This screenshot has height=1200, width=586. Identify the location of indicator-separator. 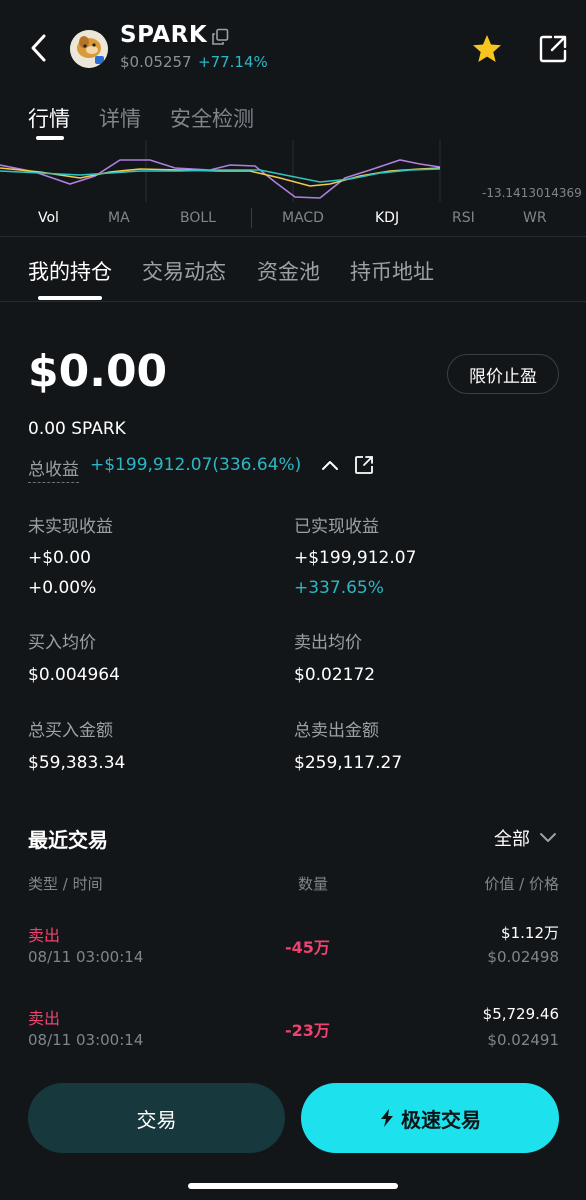
(251, 218).